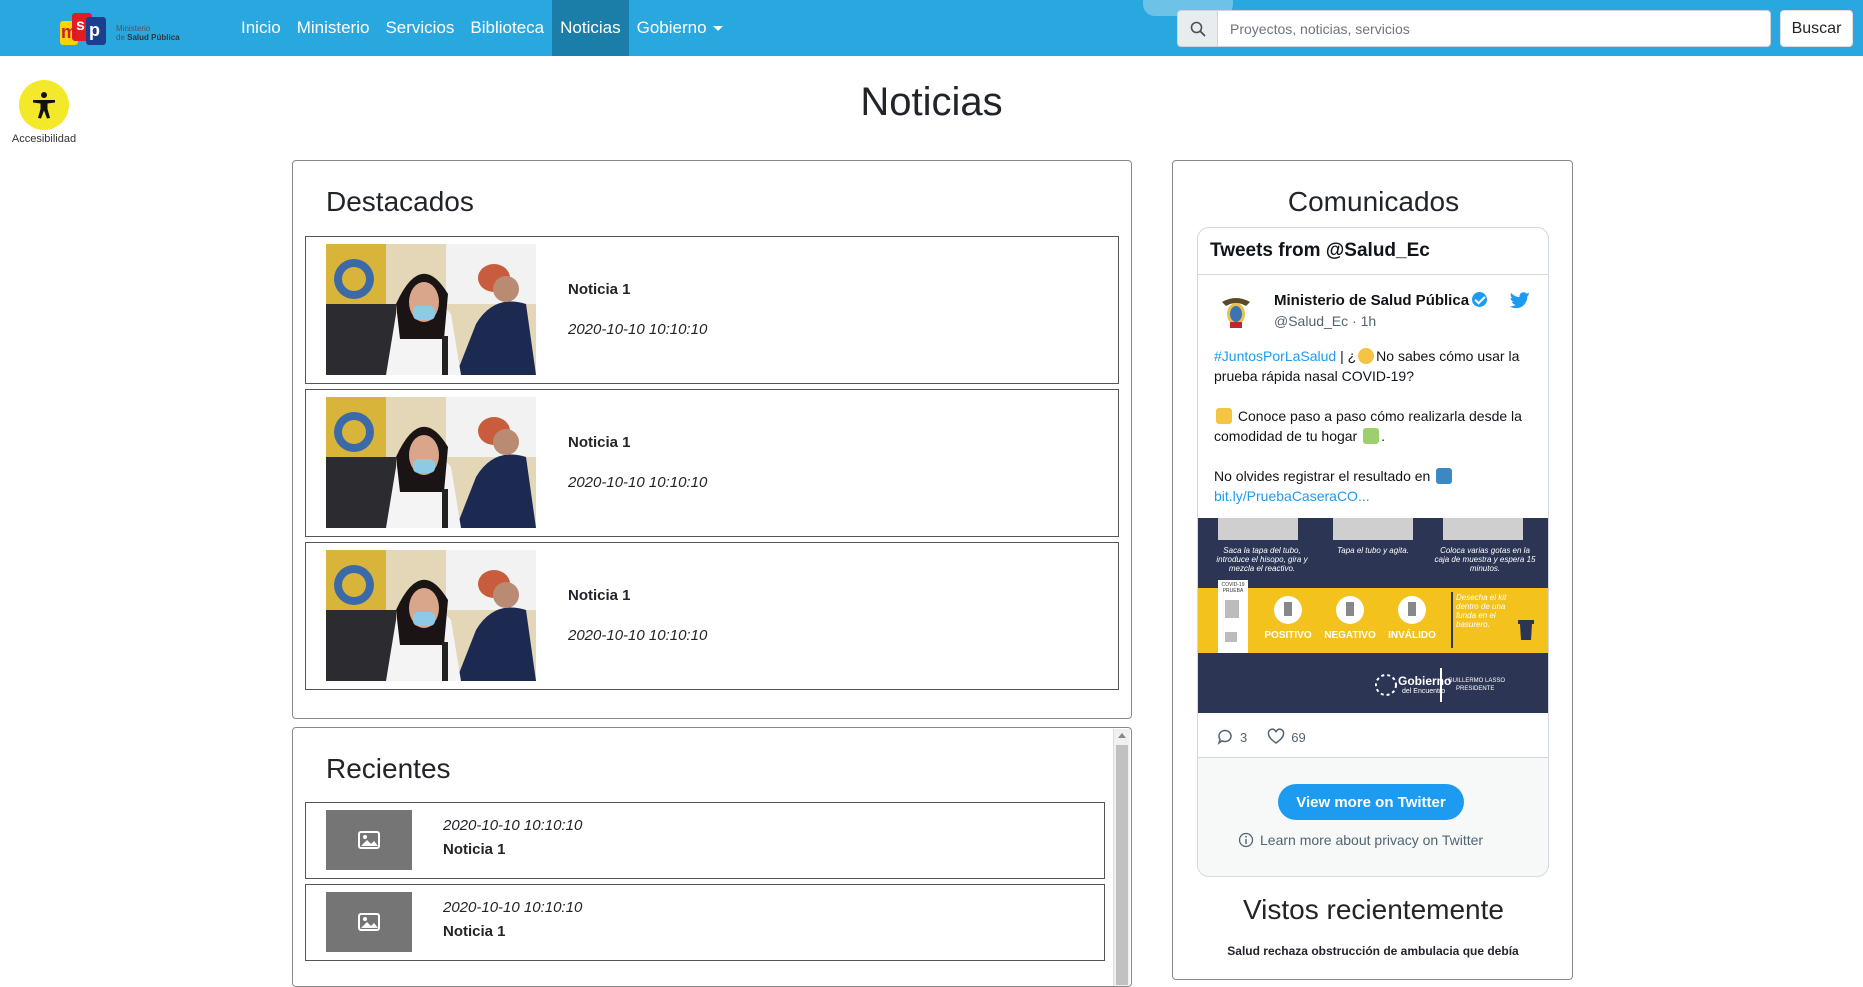  I want to click on hashtag-link: #JuntosPorLaSalud, so click(1275, 356).